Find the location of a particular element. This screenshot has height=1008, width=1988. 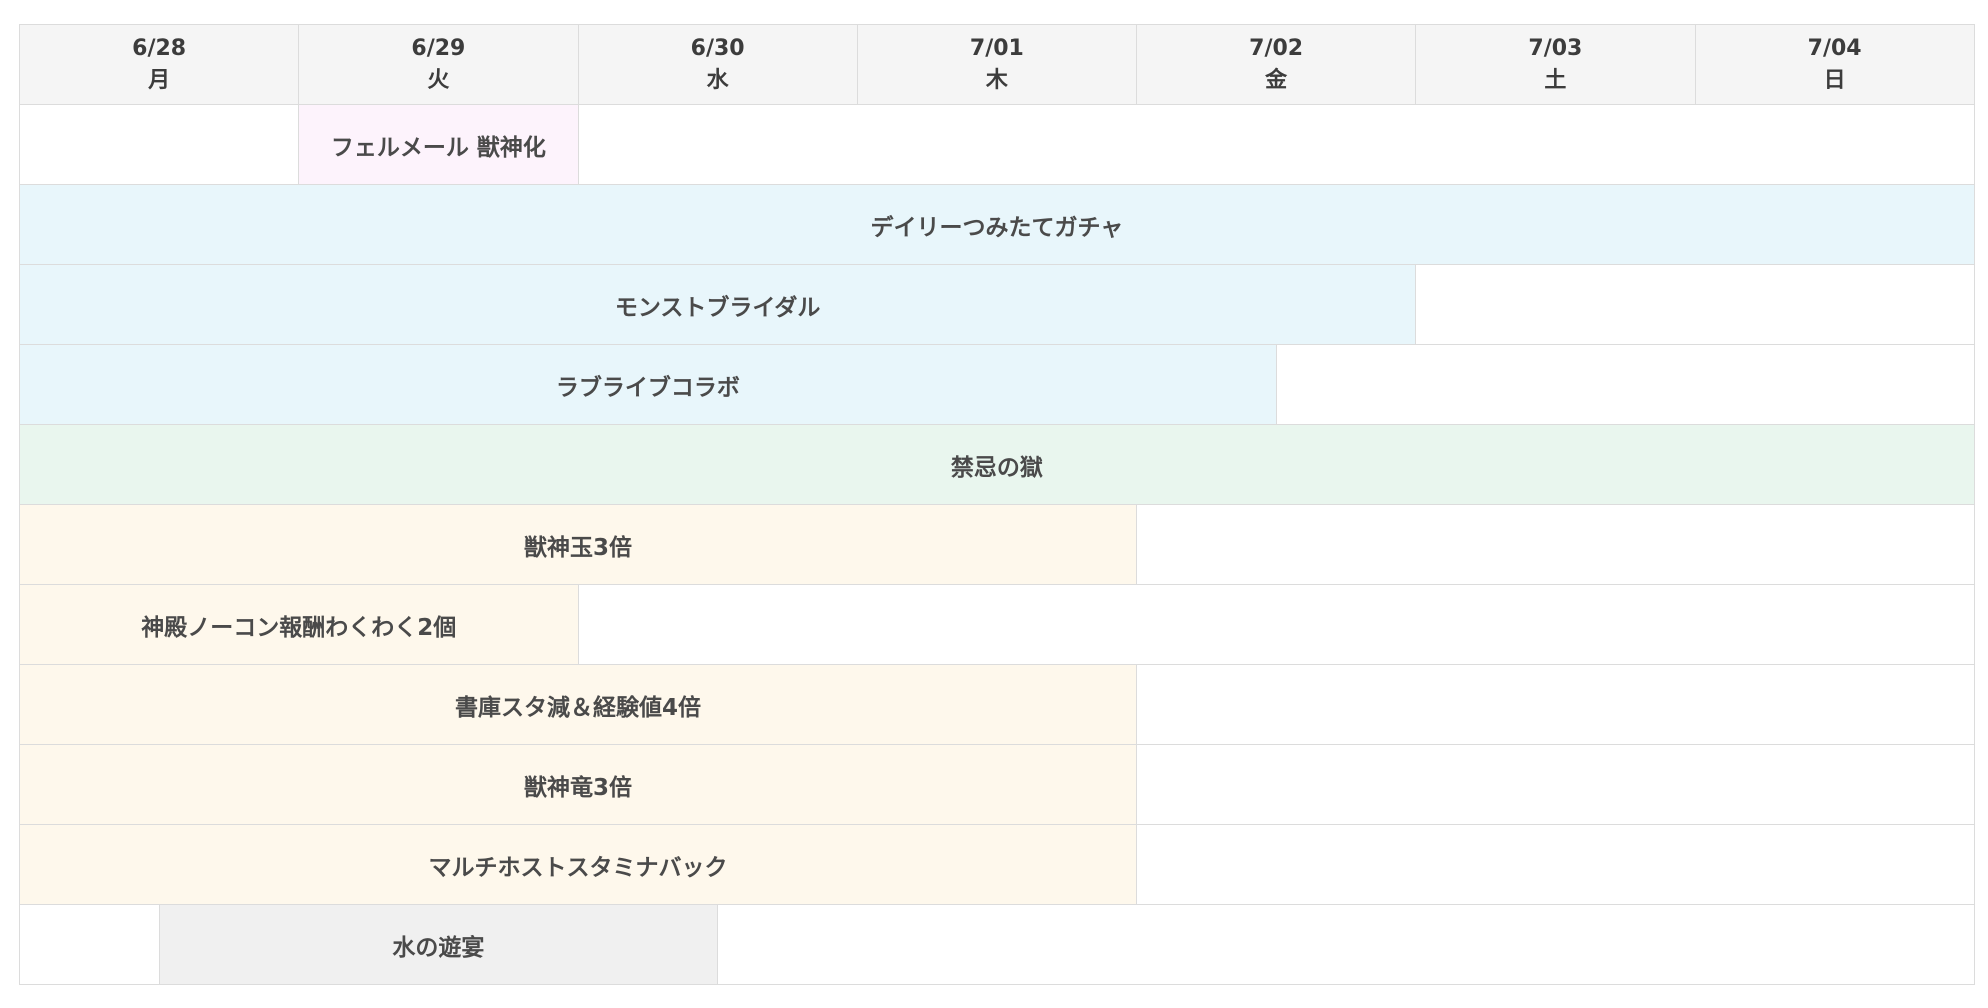

day-header: 7/01 木 is located at coordinates (997, 64).